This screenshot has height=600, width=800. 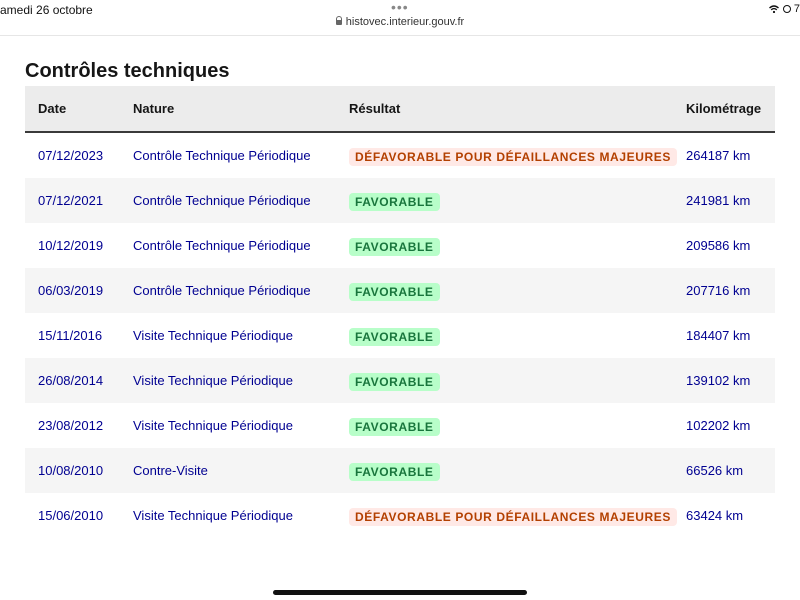 I want to click on cell-date: 23/08/2012, so click(x=71, y=425).